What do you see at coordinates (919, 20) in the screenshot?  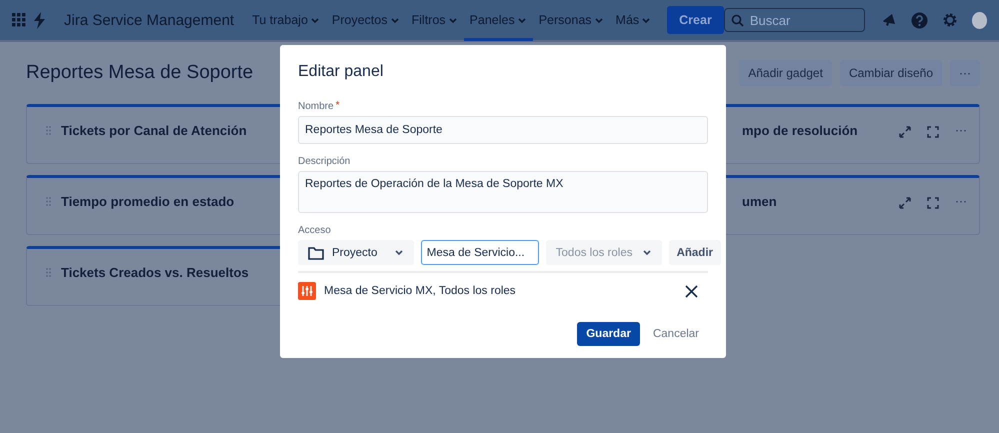 I see `help-icon` at bounding box center [919, 20].